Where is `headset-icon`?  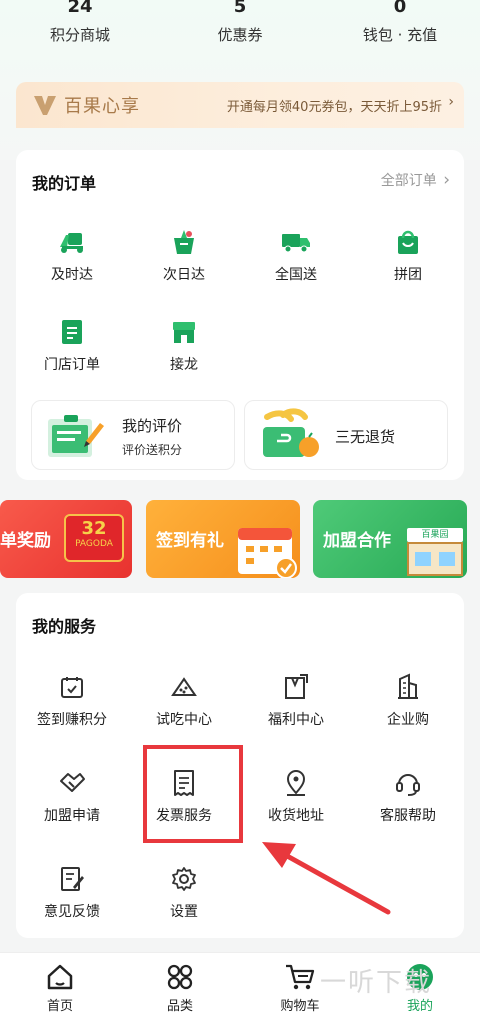 headset-icon is located at coordinates (408, 783).